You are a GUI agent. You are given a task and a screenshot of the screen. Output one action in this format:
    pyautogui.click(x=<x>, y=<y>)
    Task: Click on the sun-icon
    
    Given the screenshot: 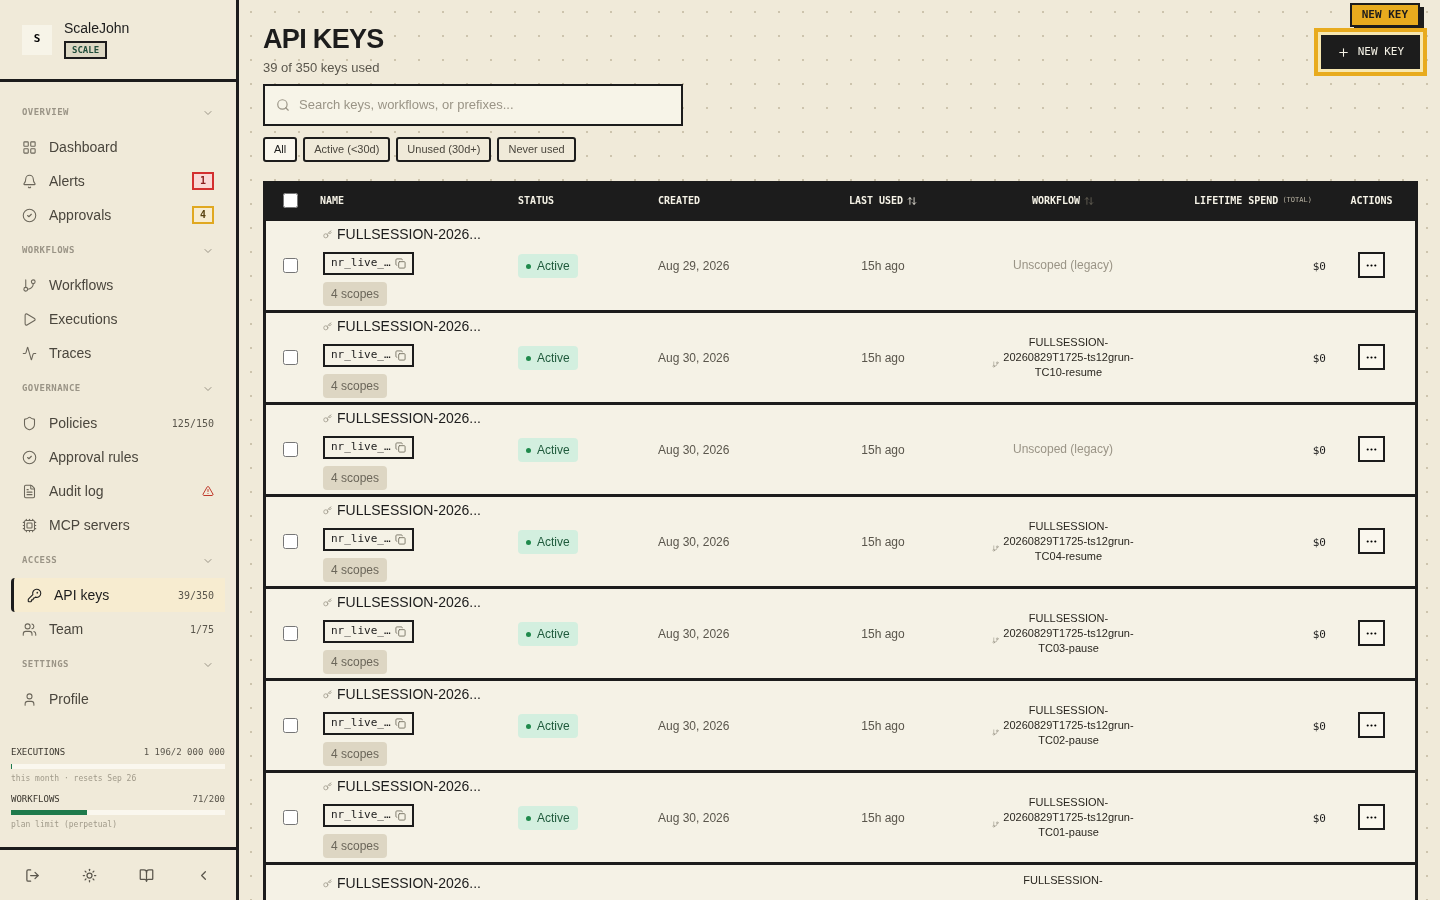 What is the action you would take?
    pyautogui.click(x=89, y=875)
    